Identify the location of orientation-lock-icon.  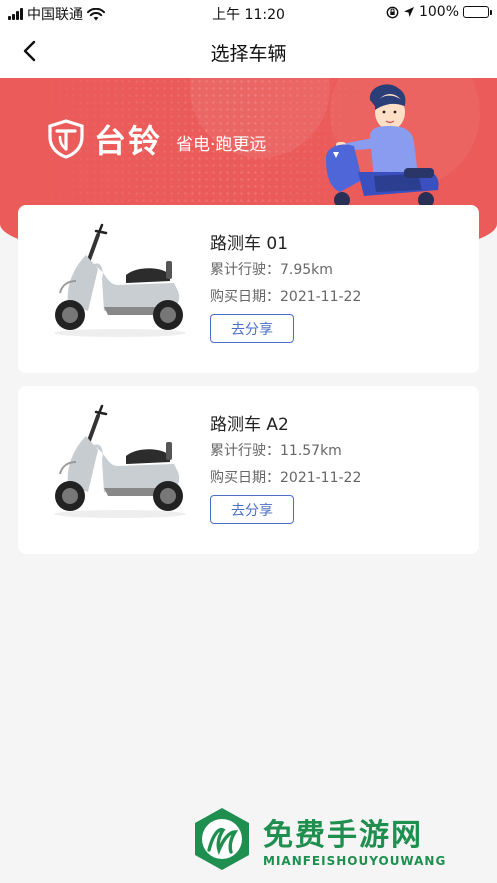
(392, 12).